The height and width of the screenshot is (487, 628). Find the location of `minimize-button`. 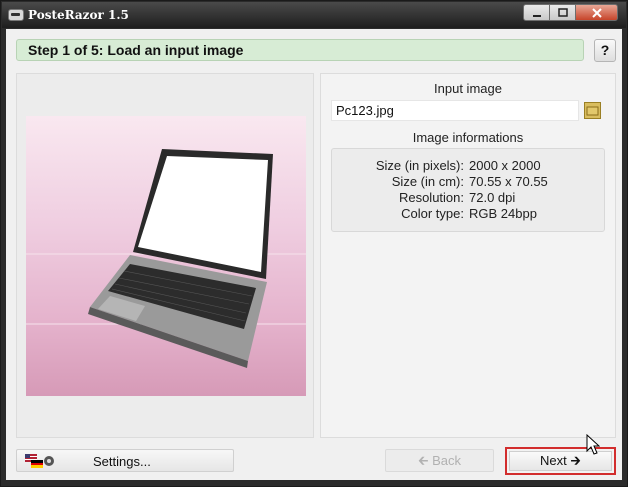

minimize-button is located at coordinates (536, 12).